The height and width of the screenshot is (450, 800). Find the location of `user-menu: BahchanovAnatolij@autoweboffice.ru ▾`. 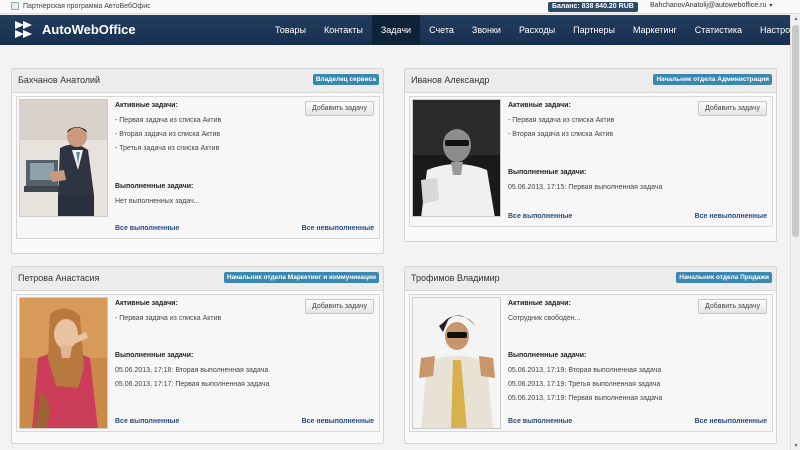

user-menu: BahchanovAnatolij@autoweboffice.ru ▾ is located at coordinates (711, 5).